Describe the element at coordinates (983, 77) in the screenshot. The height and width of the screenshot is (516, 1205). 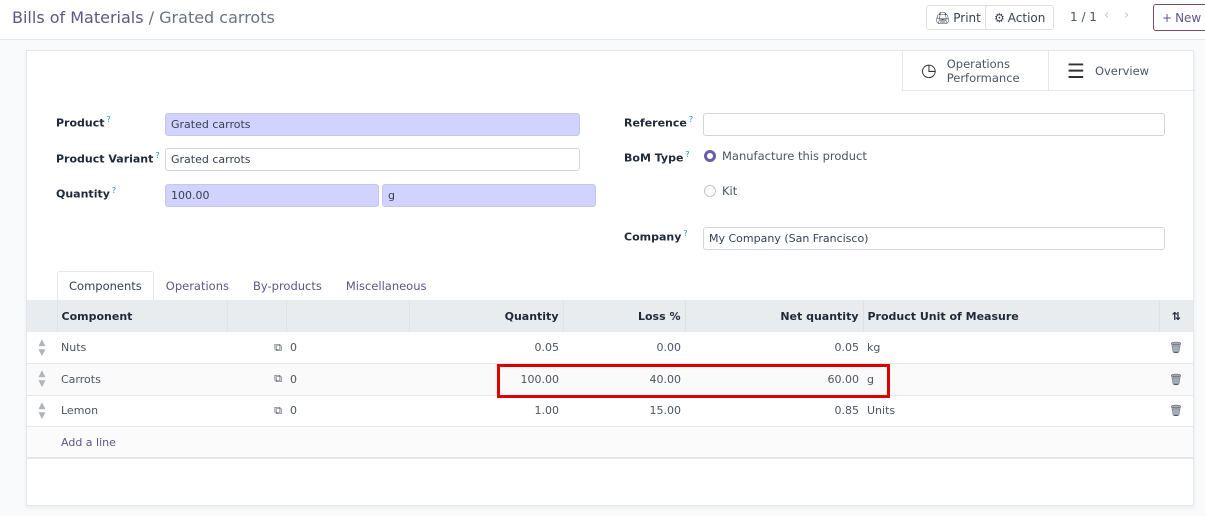
I see `smart-label-line2: Performance` at that location.